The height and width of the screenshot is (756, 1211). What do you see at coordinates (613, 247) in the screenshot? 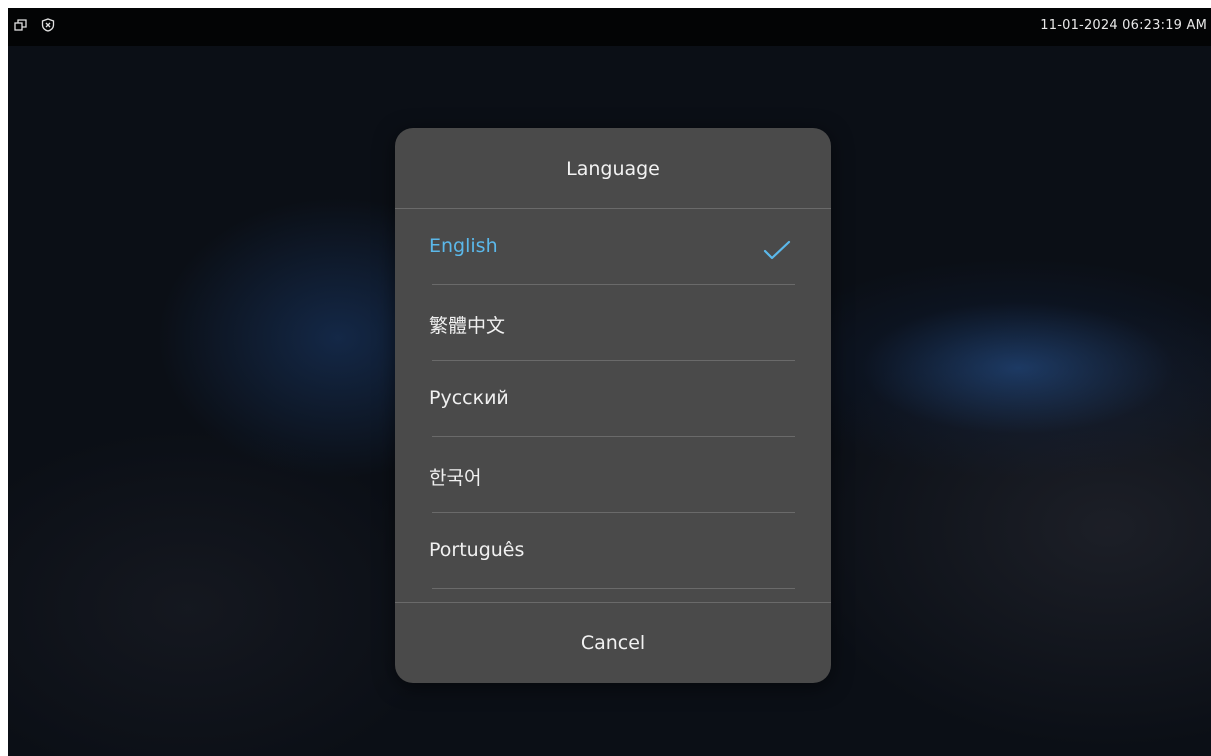
I see `language-option-english: English` at bounding box center [613, 247].